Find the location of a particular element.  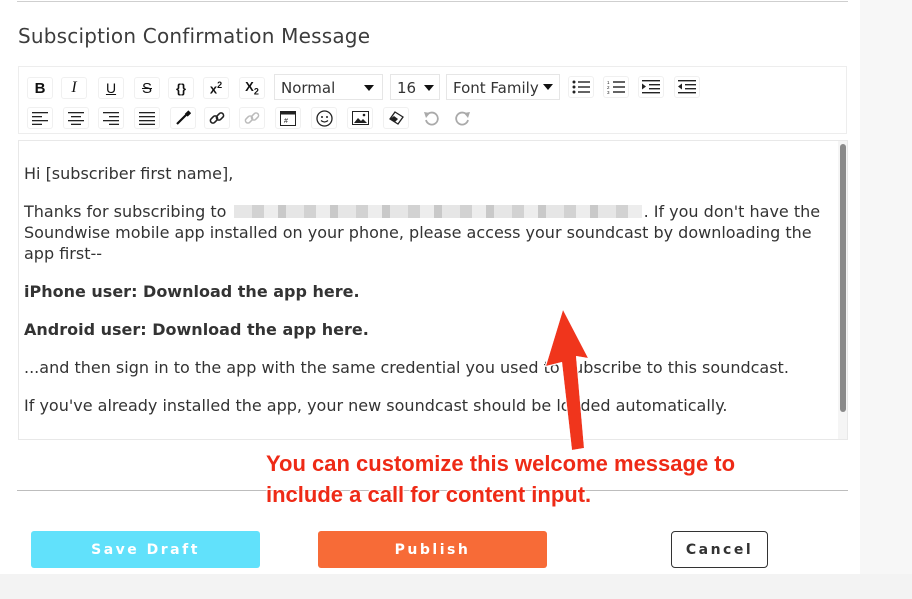

link-icon is located at coordinates (217, 118).